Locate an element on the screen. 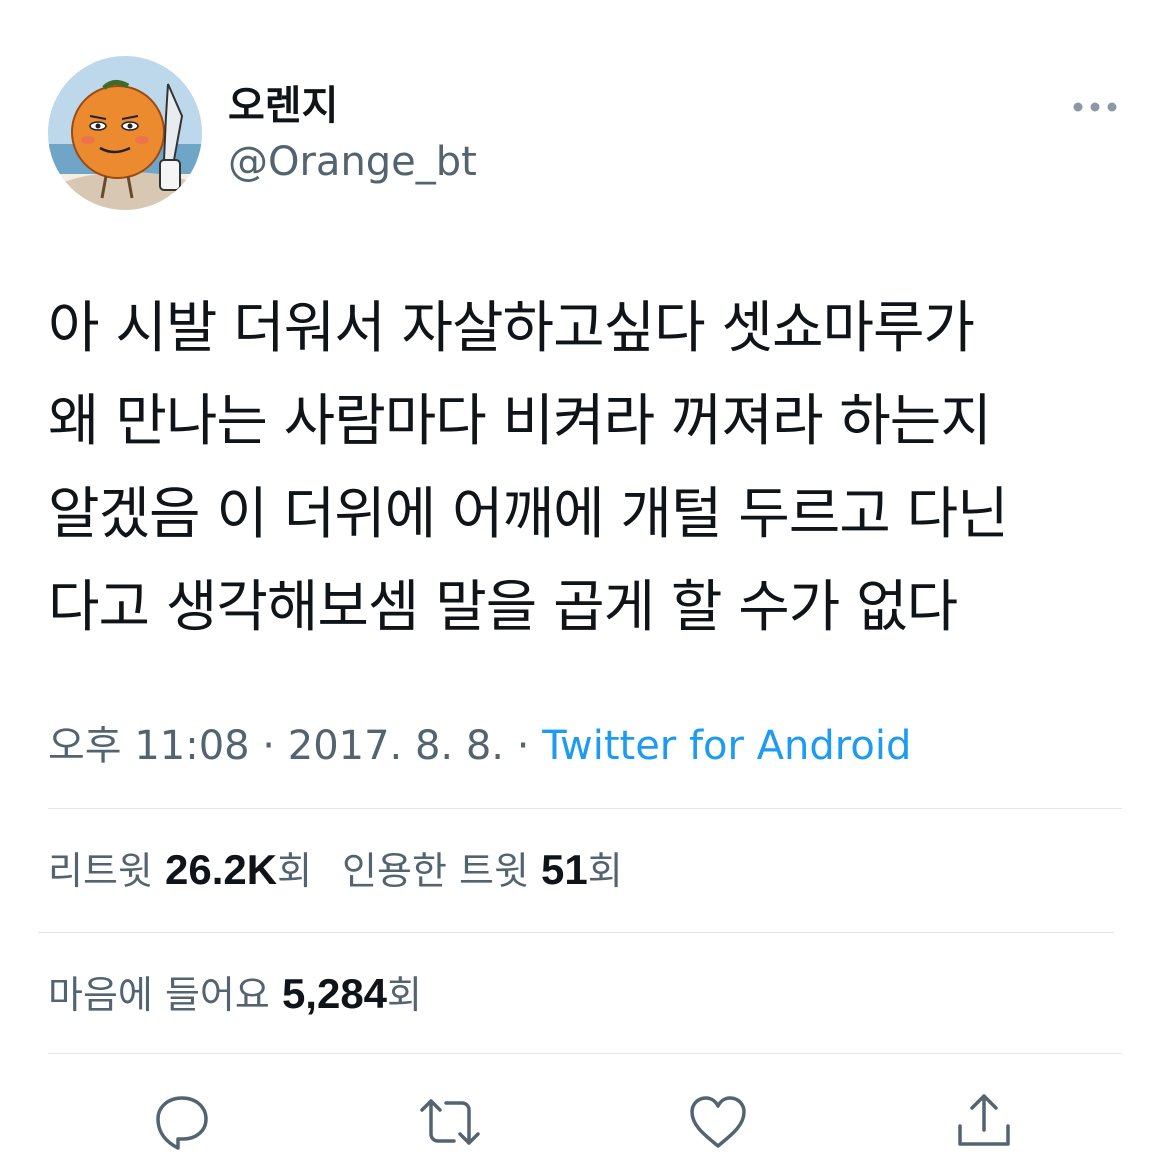 The width and height of the screenshot is (1170, 1175). share-icon is located at coordinates (984, 1120).